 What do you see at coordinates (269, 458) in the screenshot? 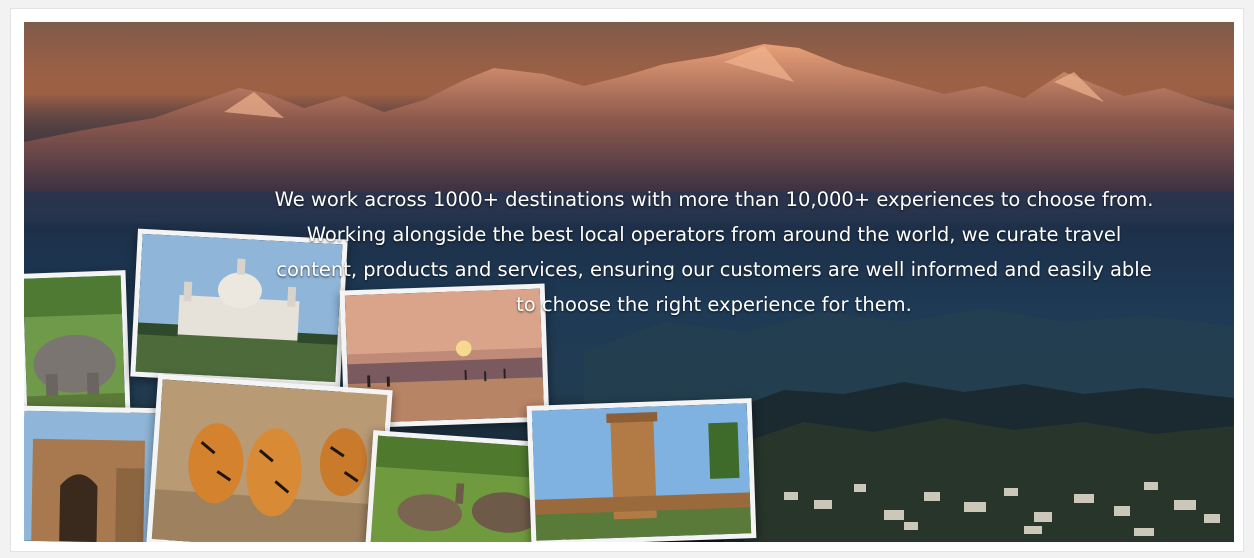
I see `tigers-photo` at bounding box center [269, 458].